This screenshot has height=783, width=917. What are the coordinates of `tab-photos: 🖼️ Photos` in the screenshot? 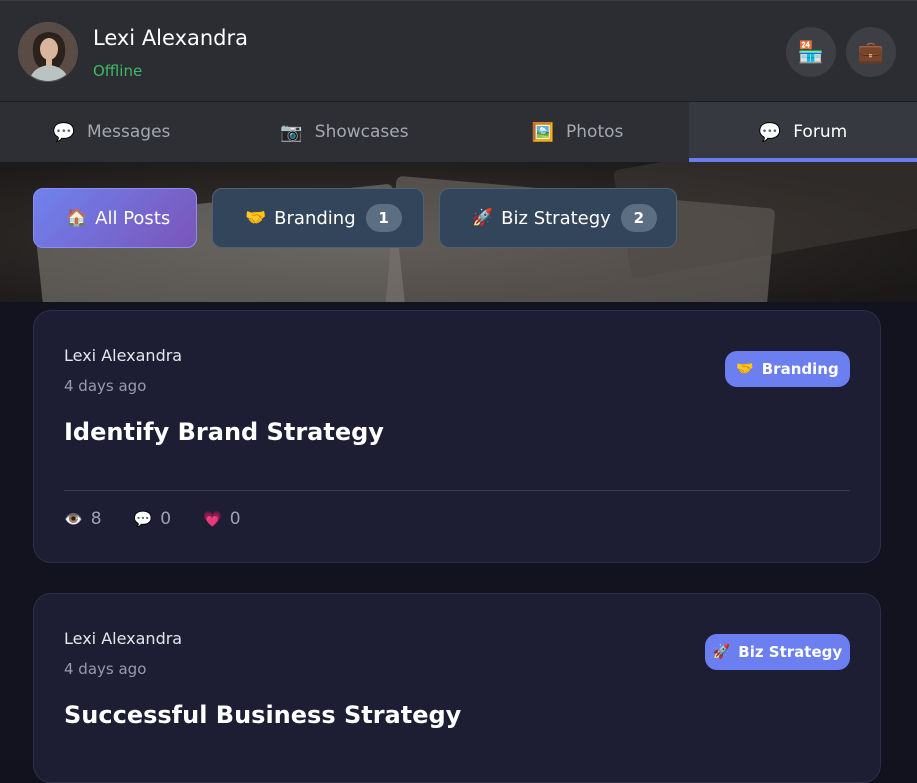 It's located at (577, 132).